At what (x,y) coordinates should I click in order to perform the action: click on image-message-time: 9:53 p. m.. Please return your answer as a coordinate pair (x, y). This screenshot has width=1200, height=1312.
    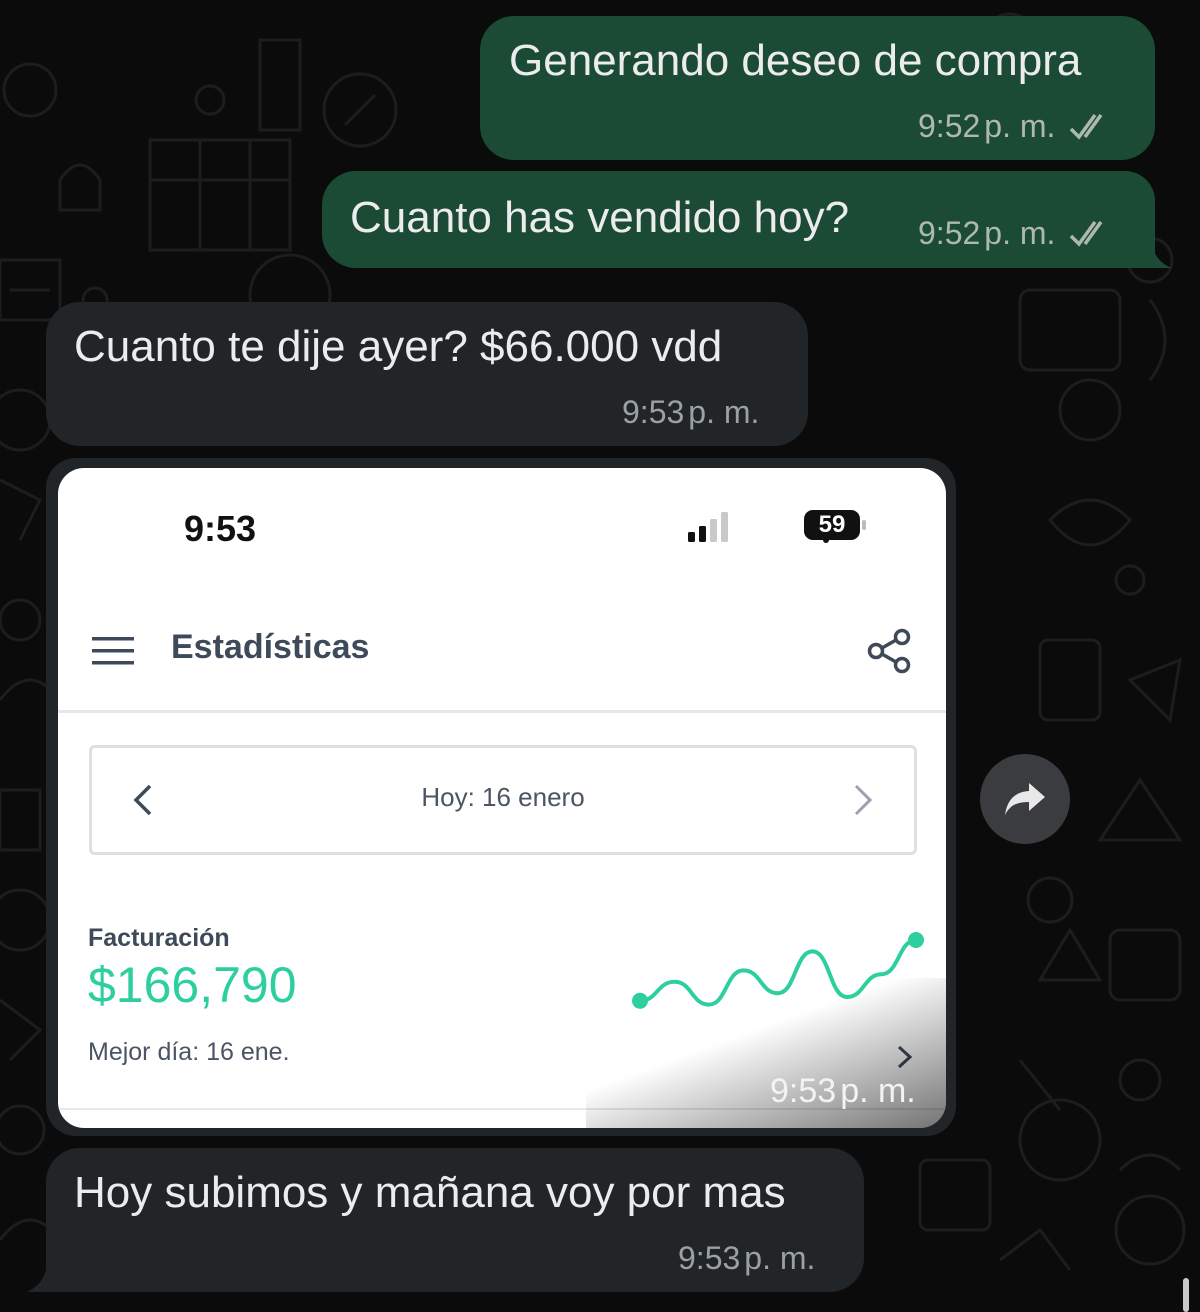
    Looking at the image, I should click on (843, 1091).